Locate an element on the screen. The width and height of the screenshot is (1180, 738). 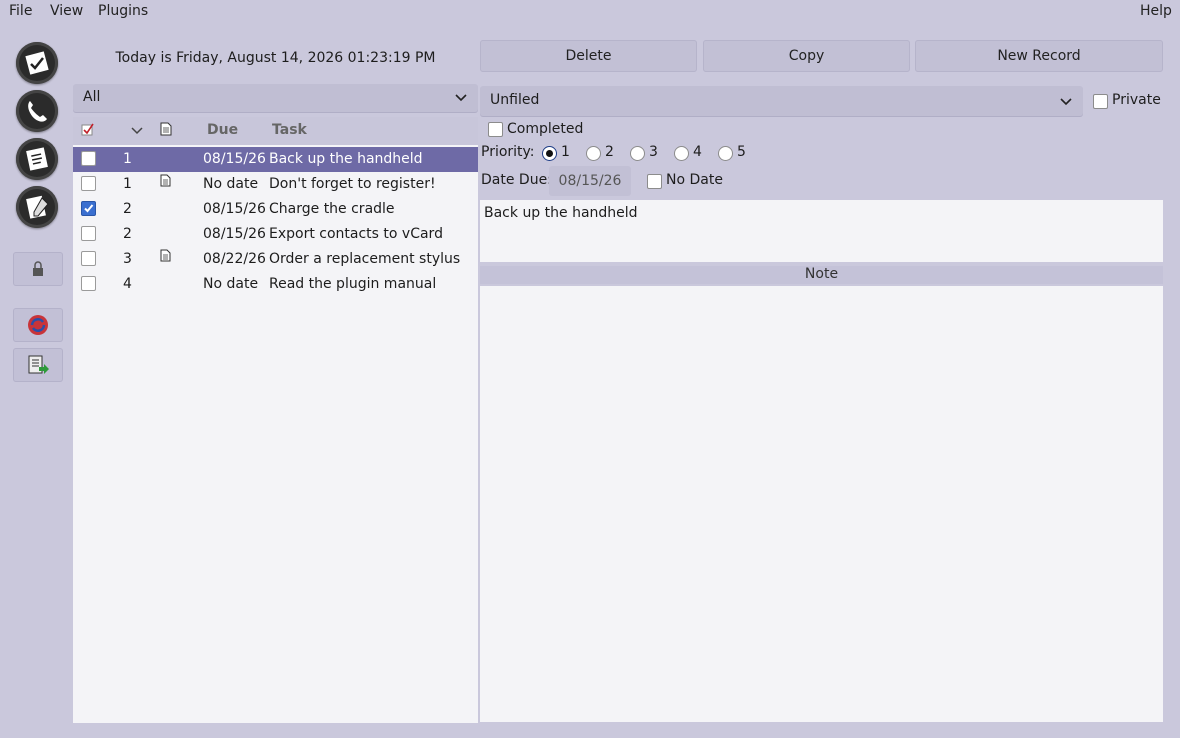
todo-task-text: Read the plugin manual is located at coordinates (353, 284).